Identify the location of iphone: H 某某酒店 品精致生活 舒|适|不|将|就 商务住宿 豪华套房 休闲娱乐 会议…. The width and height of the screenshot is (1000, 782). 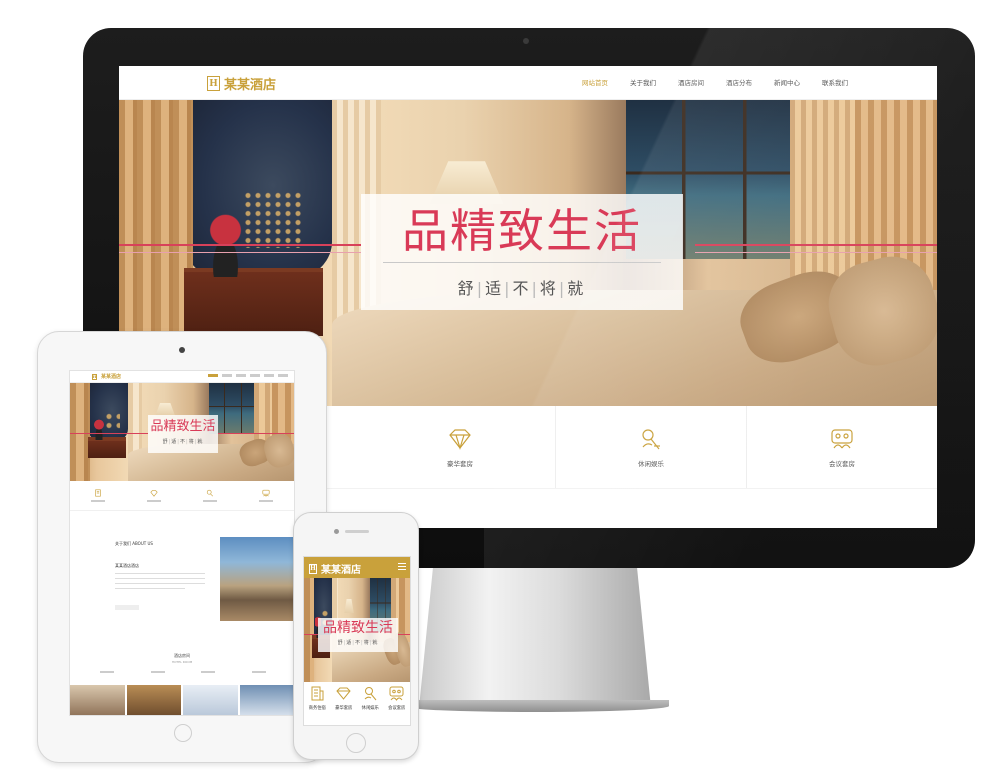
(356, 636).